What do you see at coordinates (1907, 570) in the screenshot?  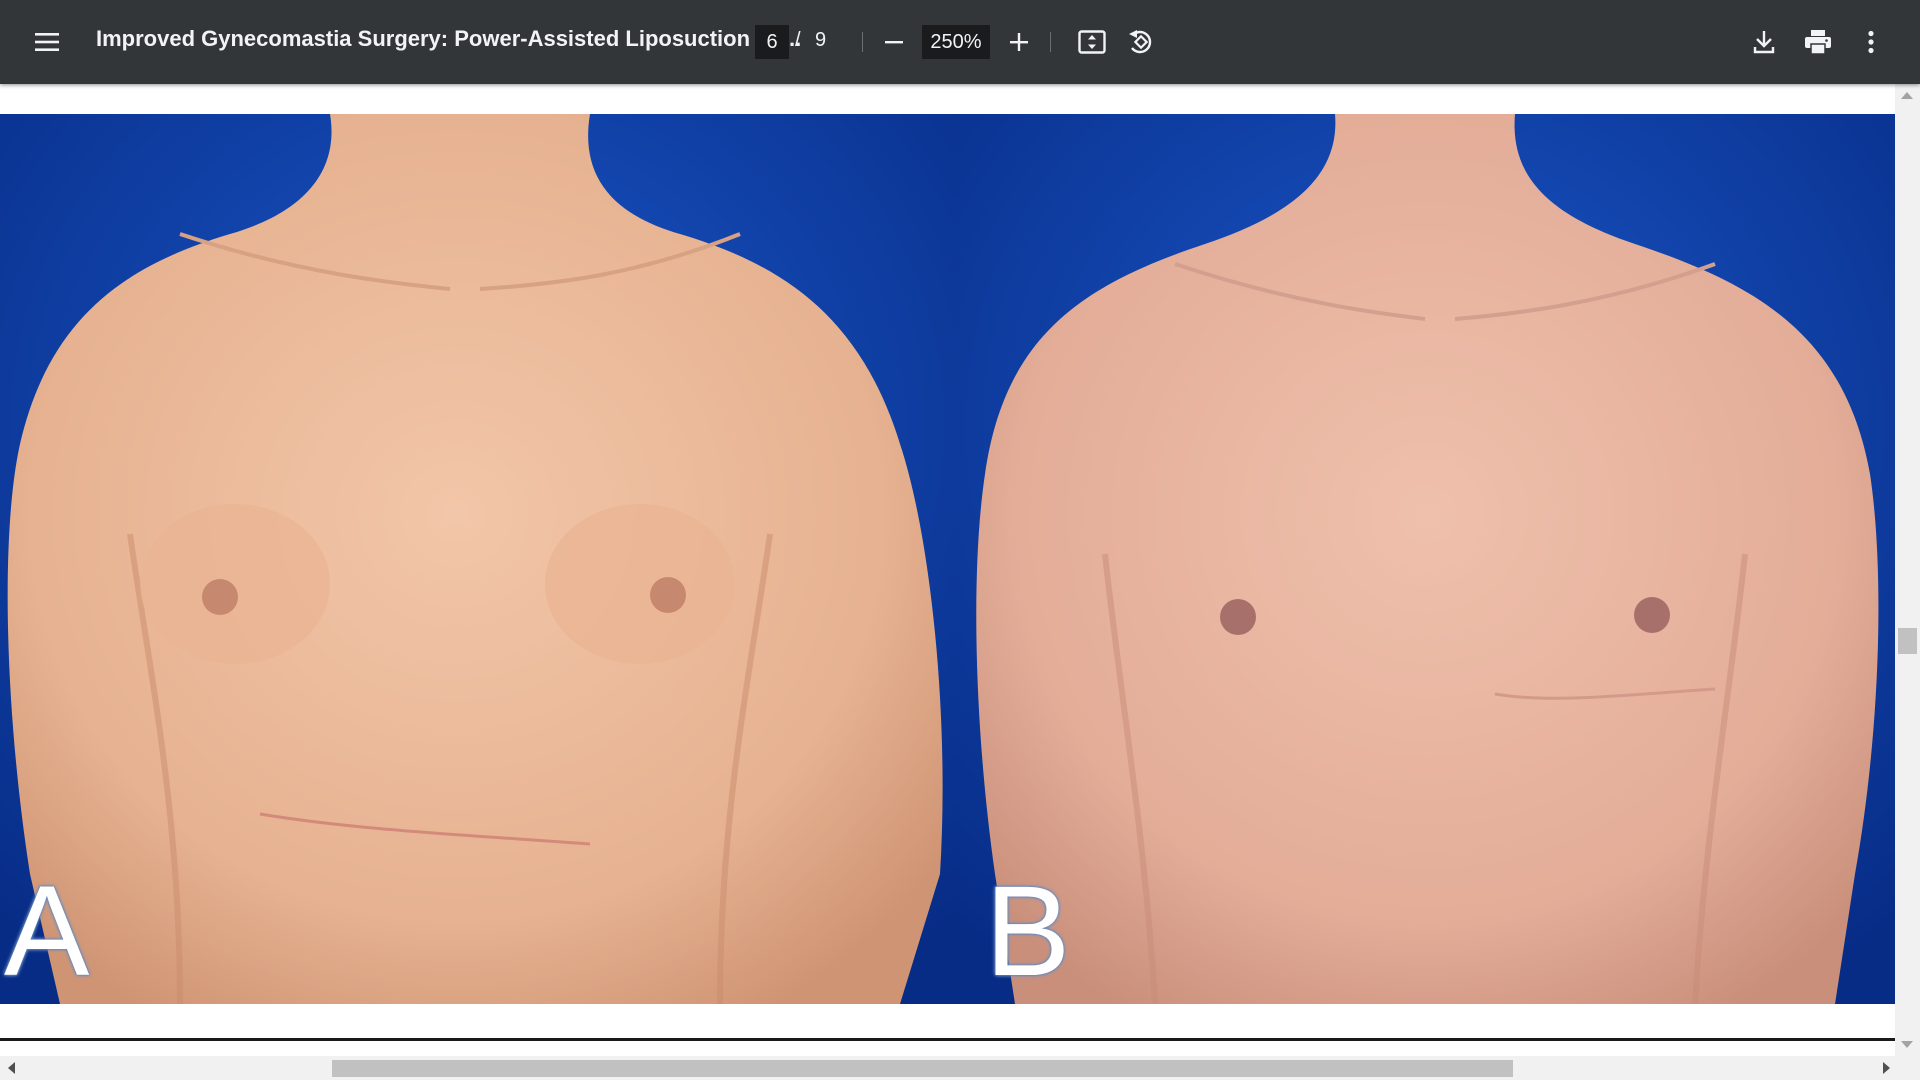 I see `vertical-scrollbar` at bounding box center [1907, 570].